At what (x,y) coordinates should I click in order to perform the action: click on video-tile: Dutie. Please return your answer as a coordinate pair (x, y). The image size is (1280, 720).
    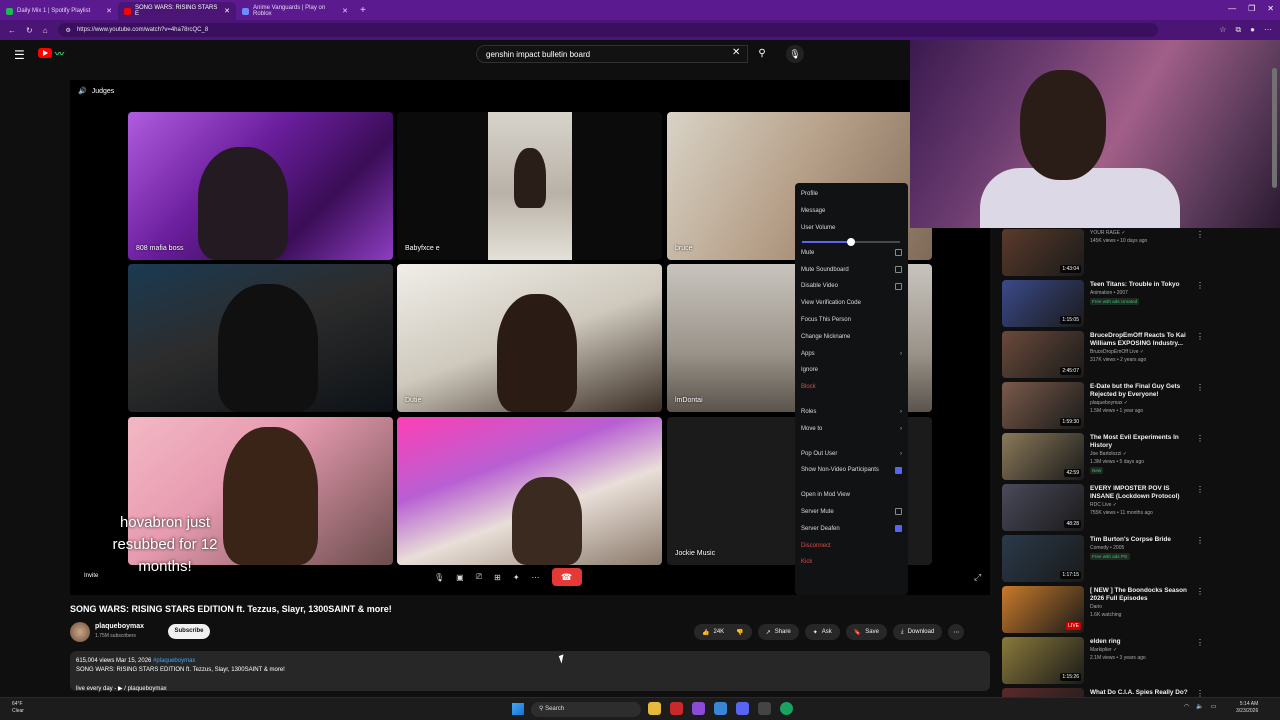
    Looking at the image, I should click on (529, 338).